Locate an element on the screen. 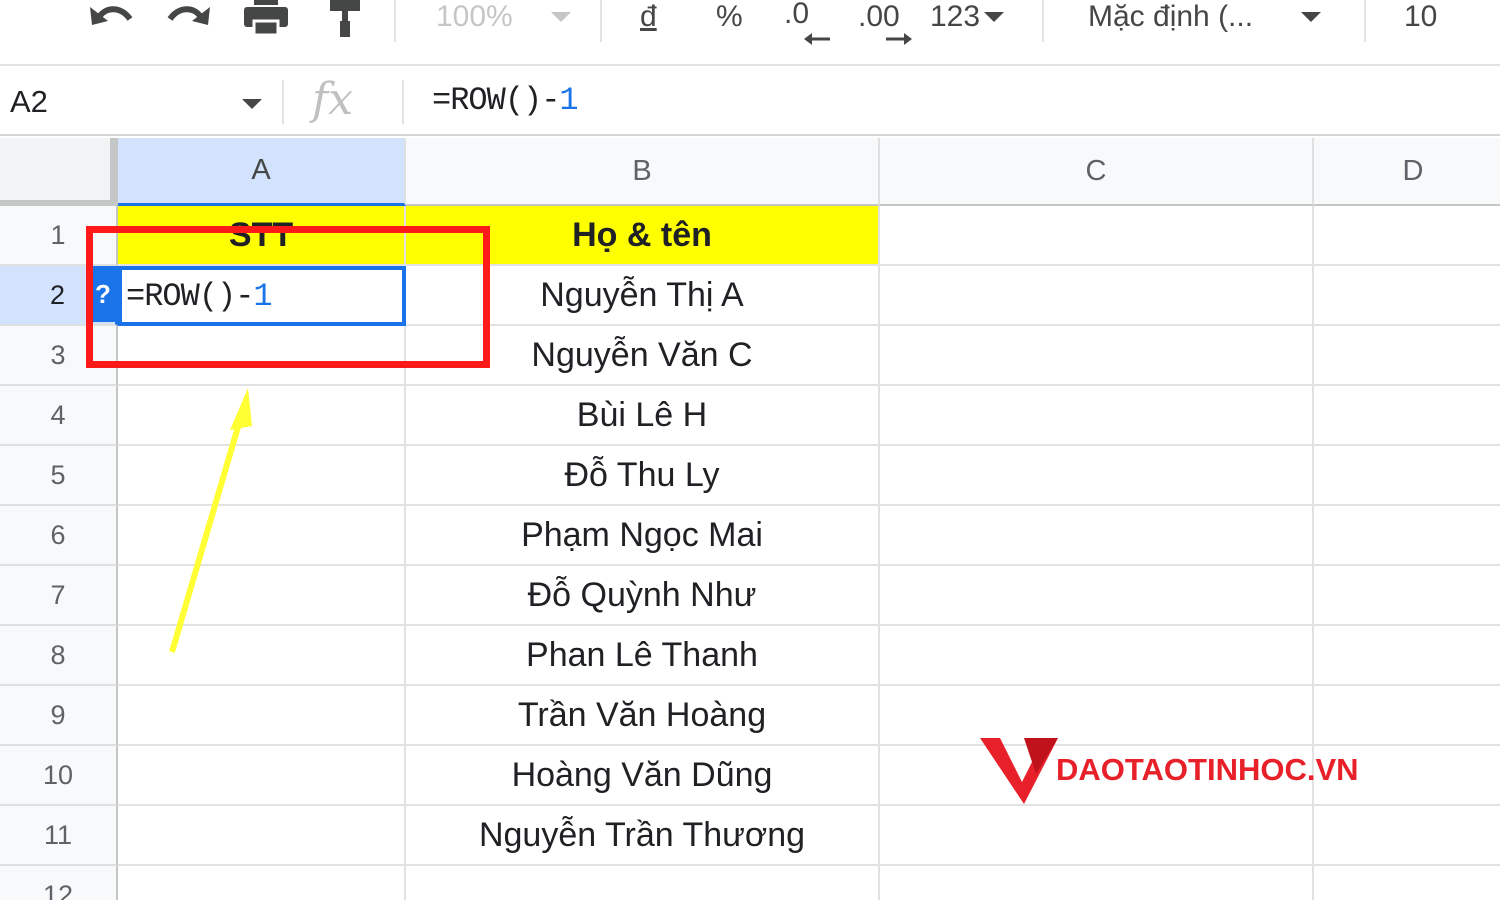 This screenshot has height=900, width=1500. watermark-text: DAOTAOTINHOC.VN is located at coordinates (1207, 769).